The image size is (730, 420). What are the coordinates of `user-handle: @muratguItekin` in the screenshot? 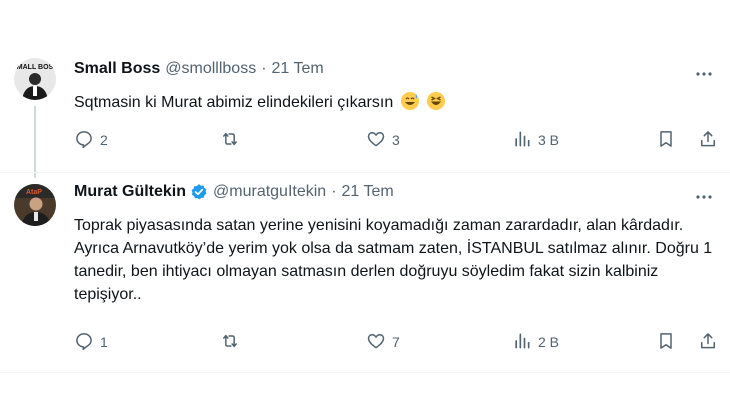 It's located at (269, 192).